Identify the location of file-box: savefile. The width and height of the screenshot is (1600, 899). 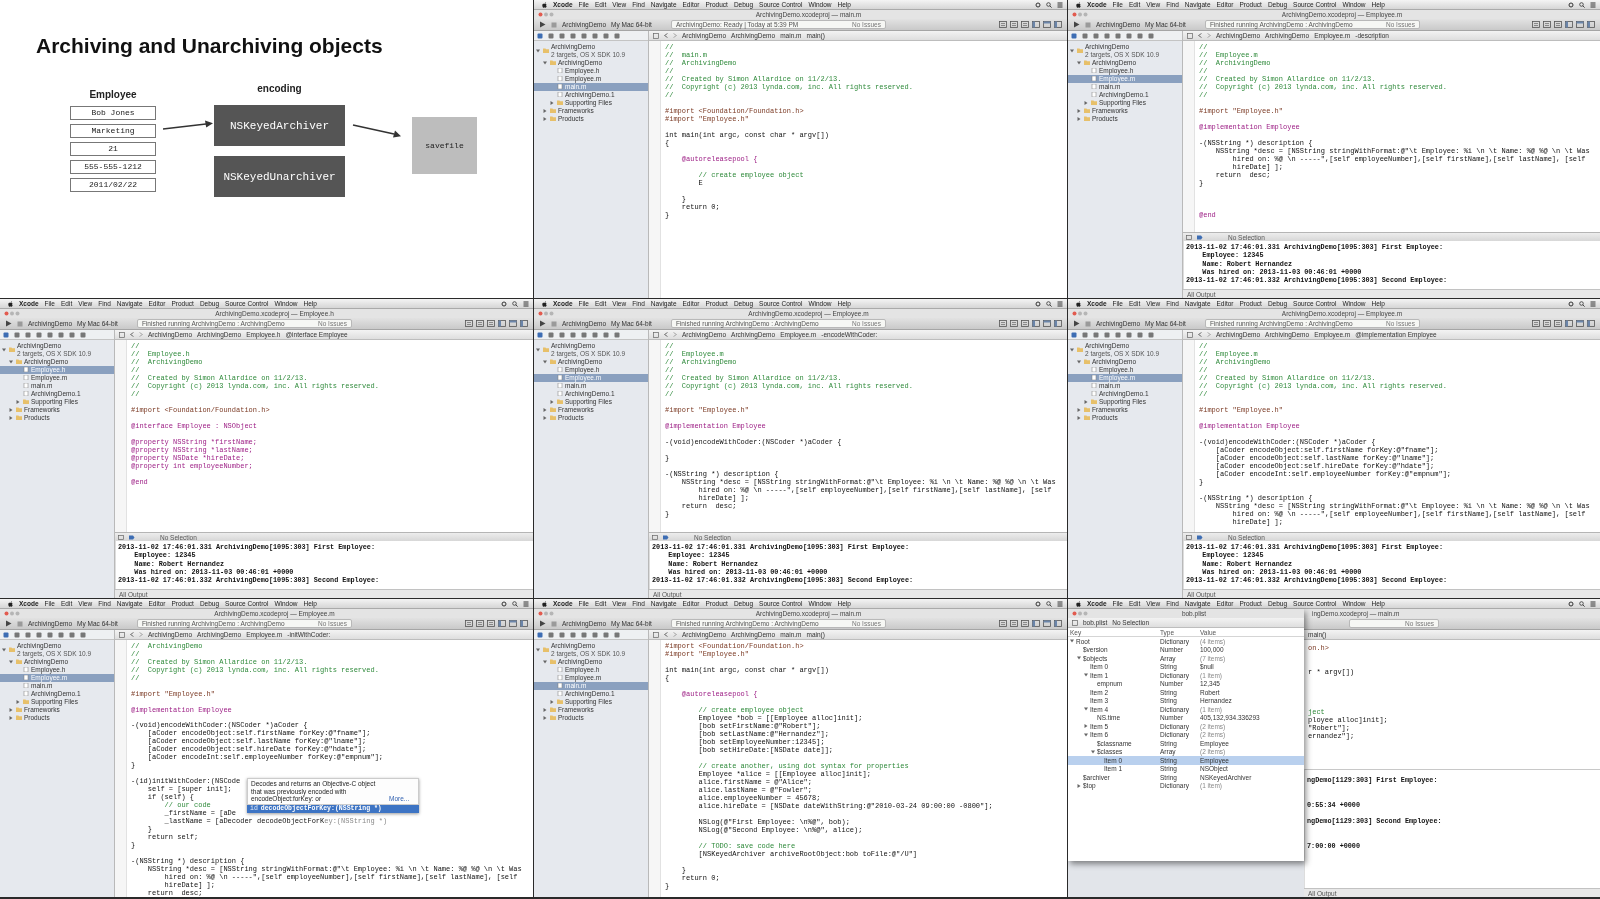
(444, 145).